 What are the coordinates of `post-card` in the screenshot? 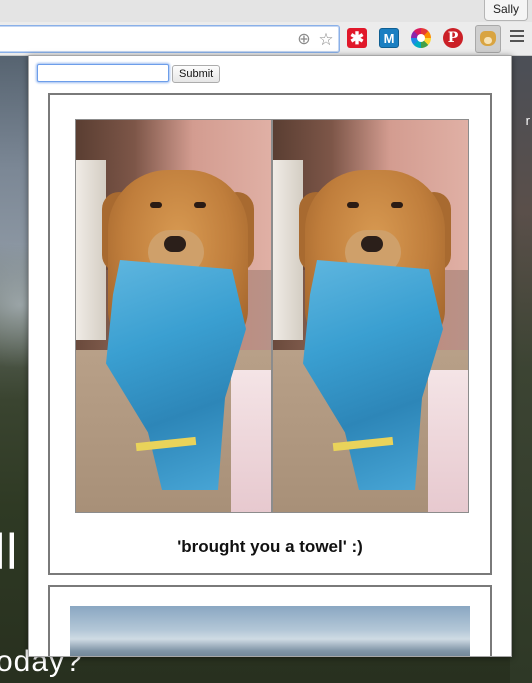 It's located at (270, 620).